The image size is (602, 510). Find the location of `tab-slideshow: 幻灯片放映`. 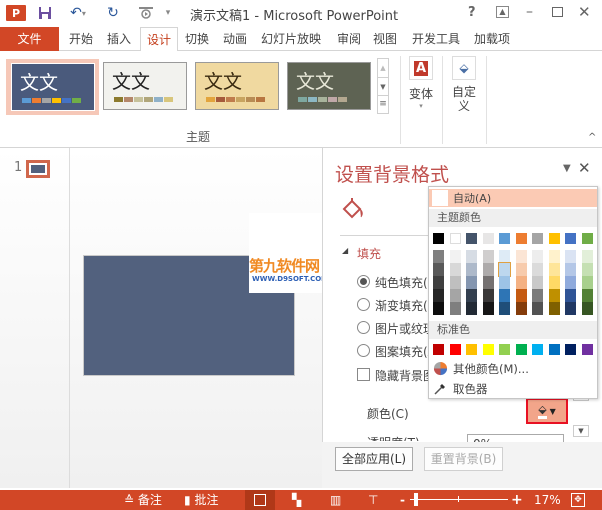

tab-slideshow: 幻灯片放映 is located at coordinates (291, 39).